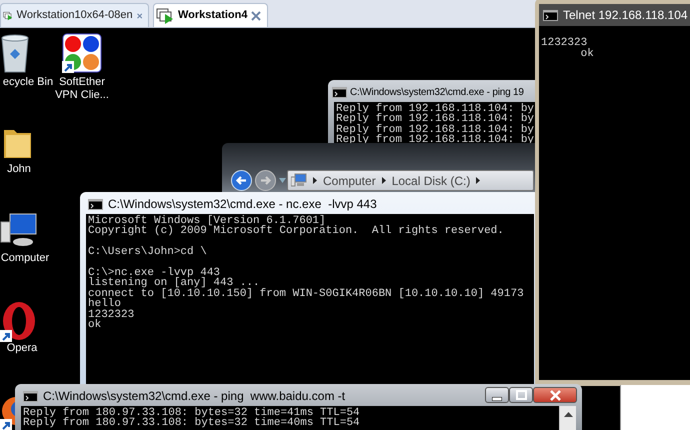  Describe the element at coordinates (242, 204) in the screenshot. I see `window-title: C:\Windows\system32\cmd.exe - nc.exe -lvvp 443` at that location.